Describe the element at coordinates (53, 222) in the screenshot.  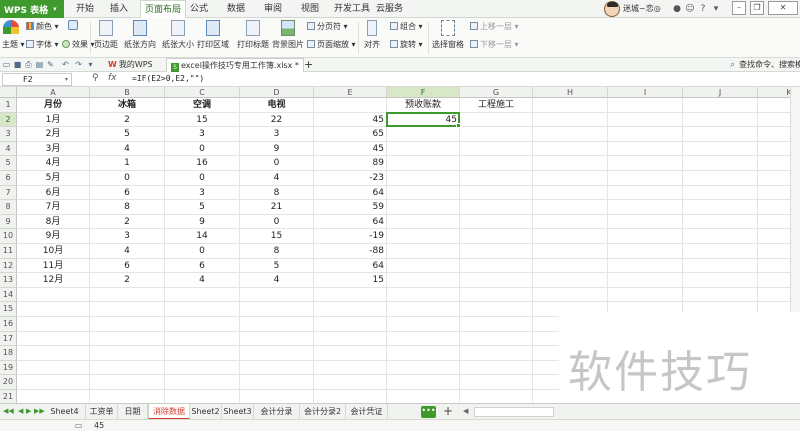
I see `data-cell: 8月` at that location.